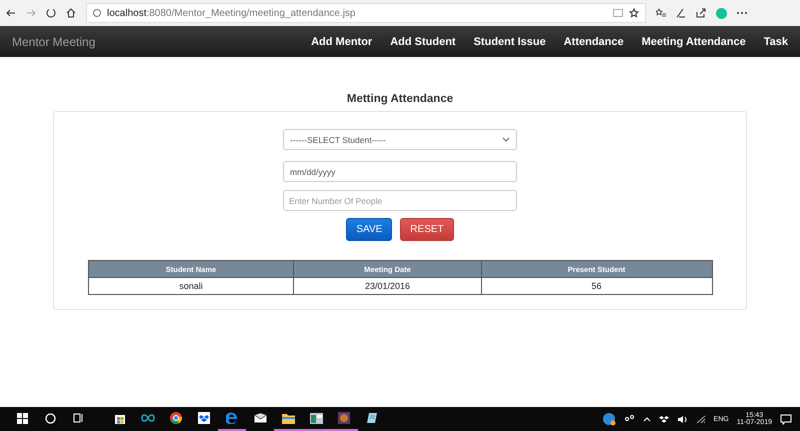 Image resolution: width=800 pixels, height=431 pixels. Describe the element at coordinates (609, 419) in the screenshot. I see `help-icon` at that location.